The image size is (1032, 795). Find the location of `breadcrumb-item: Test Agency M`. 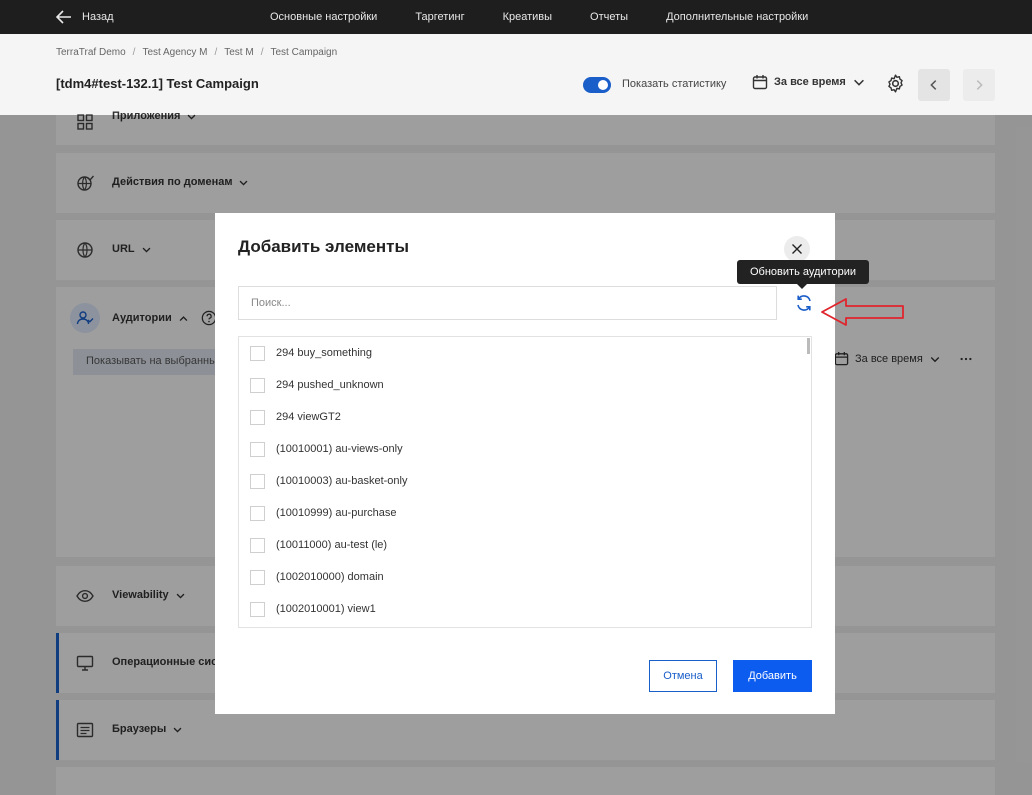

breadcrumb-item: Test Agency M is located at coordinates (174, 52).